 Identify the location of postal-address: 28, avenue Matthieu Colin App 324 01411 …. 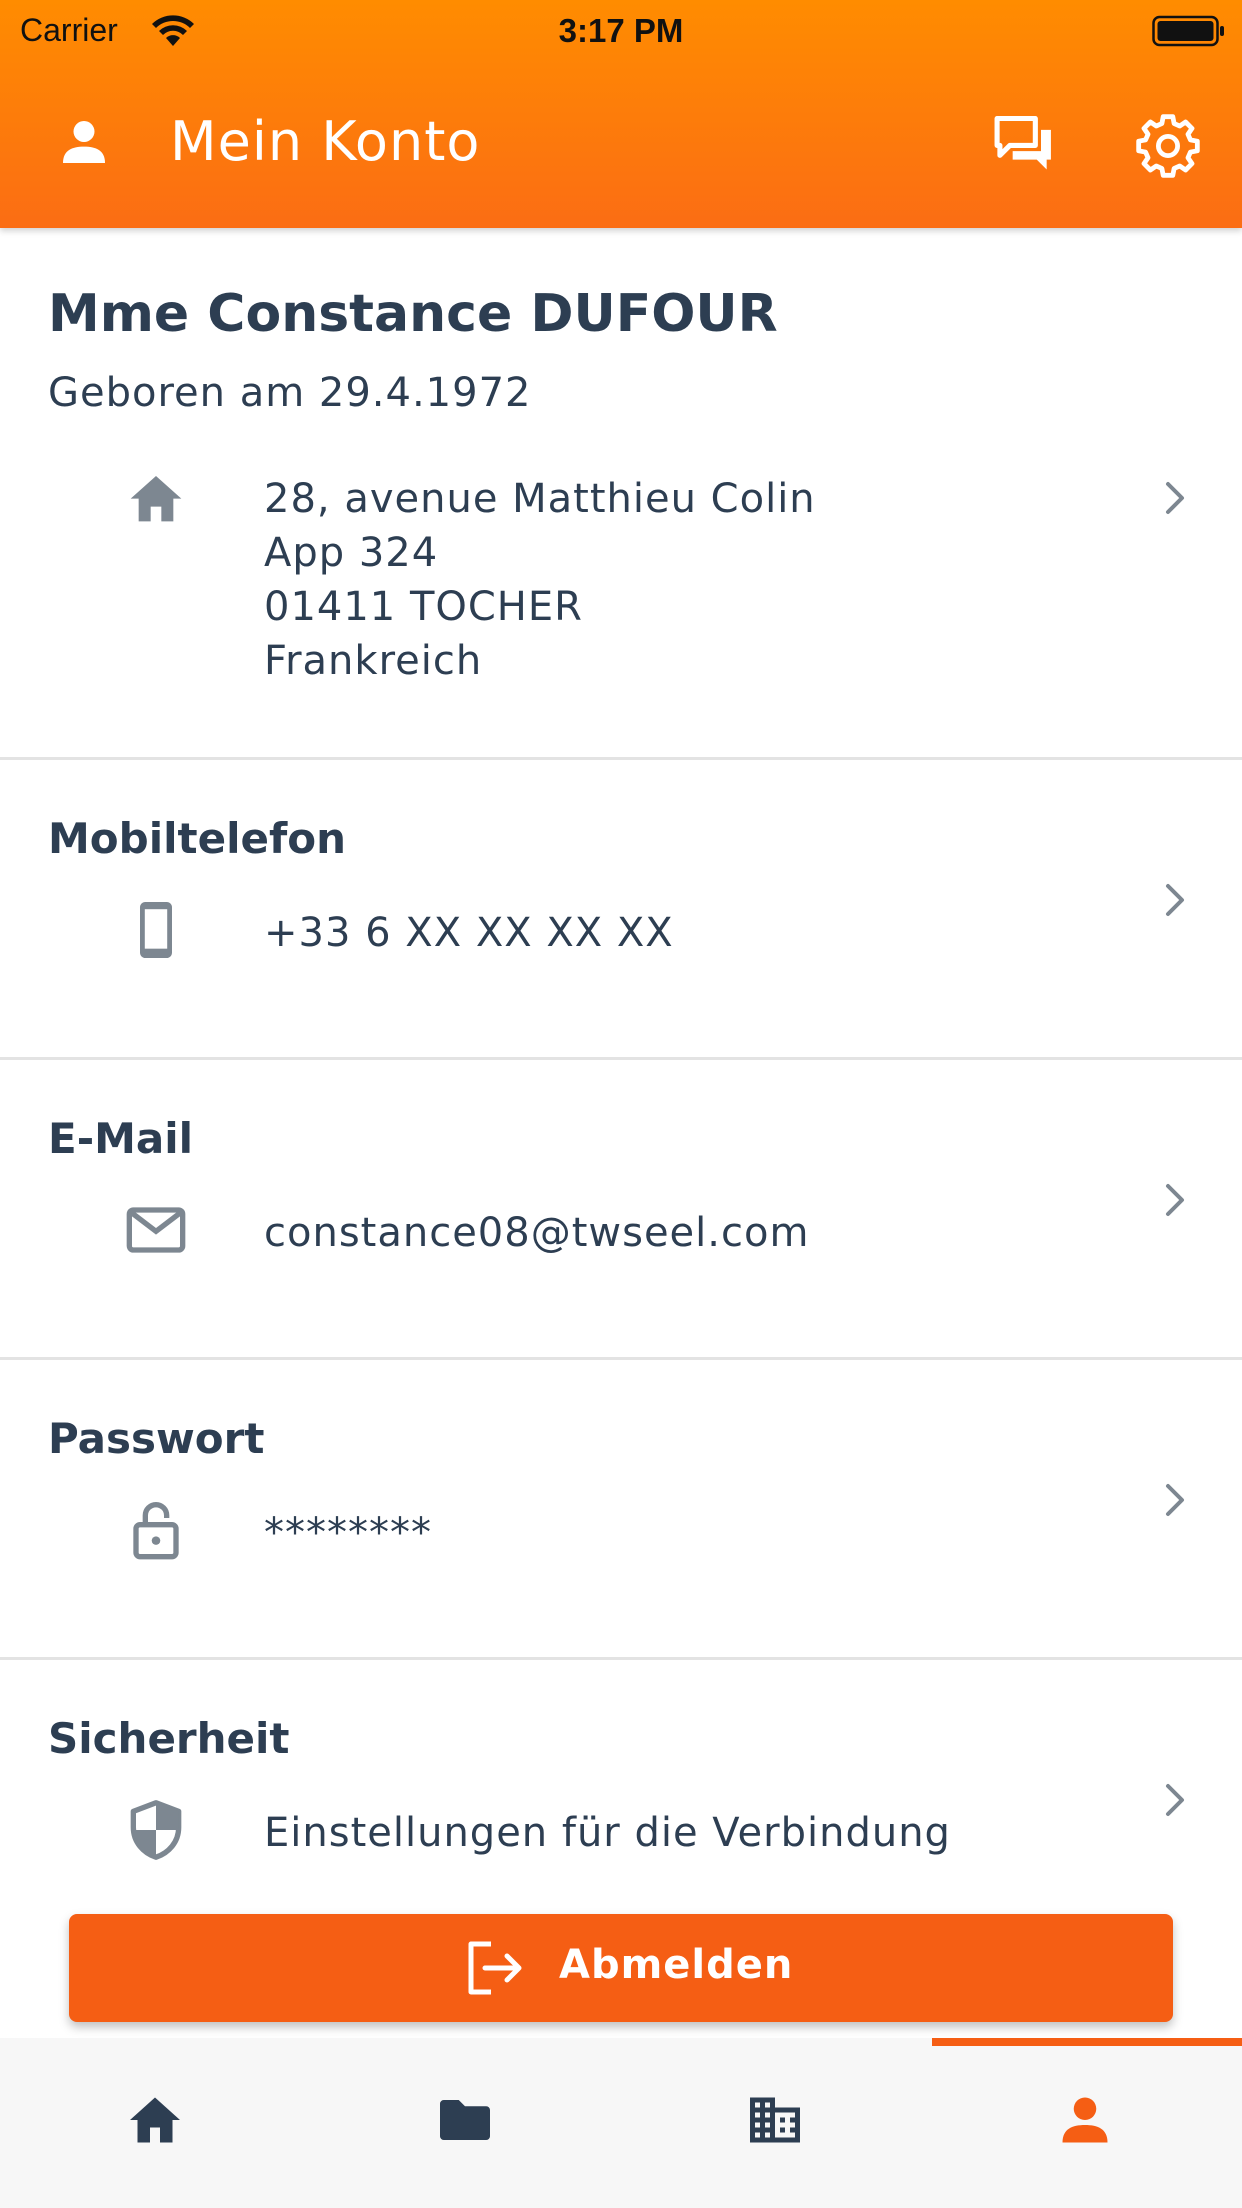
(540, 580).